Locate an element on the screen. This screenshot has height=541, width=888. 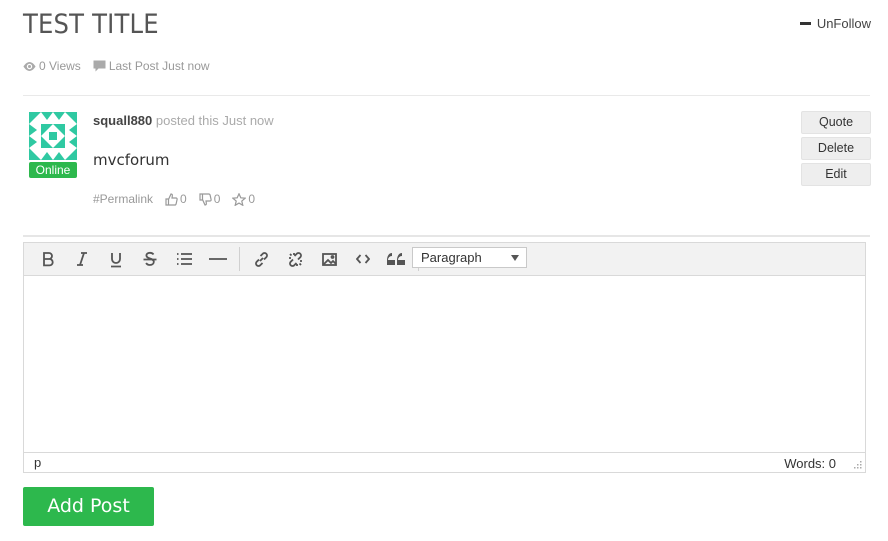
element-path: p is located at coordinates (37, 462).